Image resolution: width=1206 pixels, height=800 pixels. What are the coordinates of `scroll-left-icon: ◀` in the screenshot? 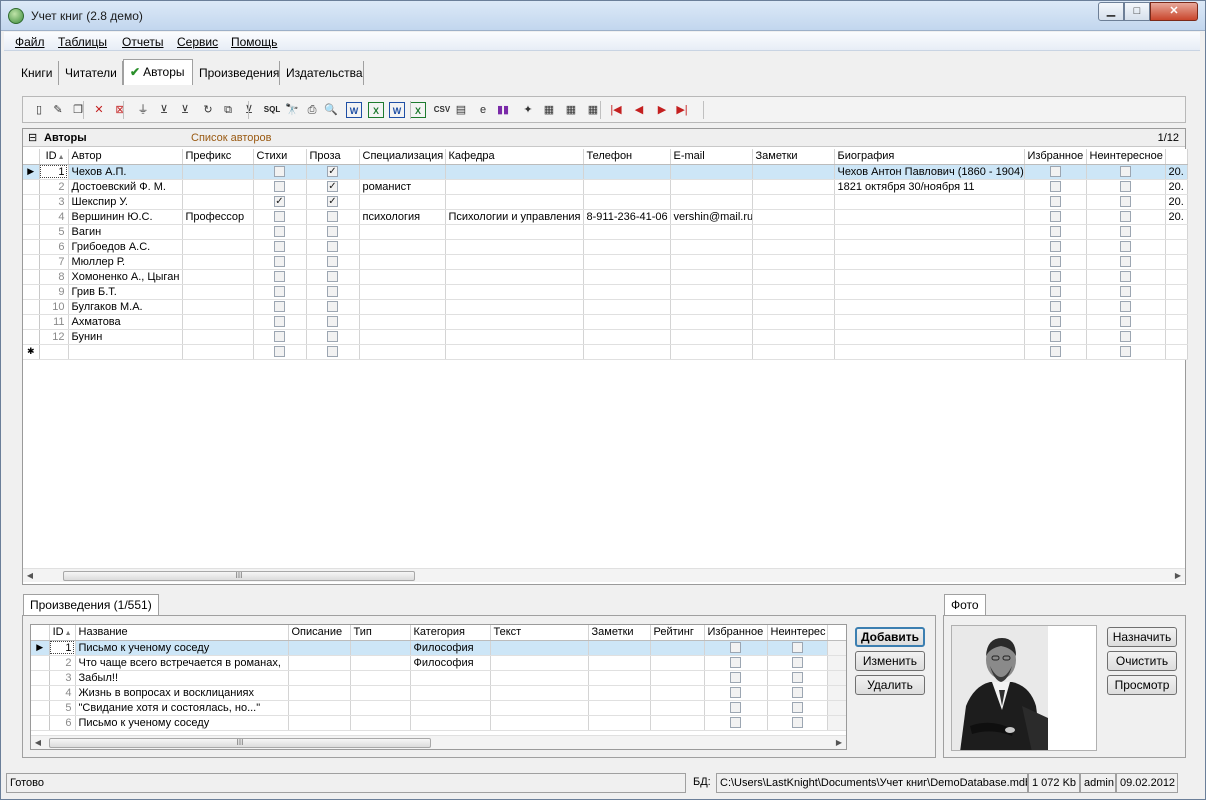 It's located at (30, 576).